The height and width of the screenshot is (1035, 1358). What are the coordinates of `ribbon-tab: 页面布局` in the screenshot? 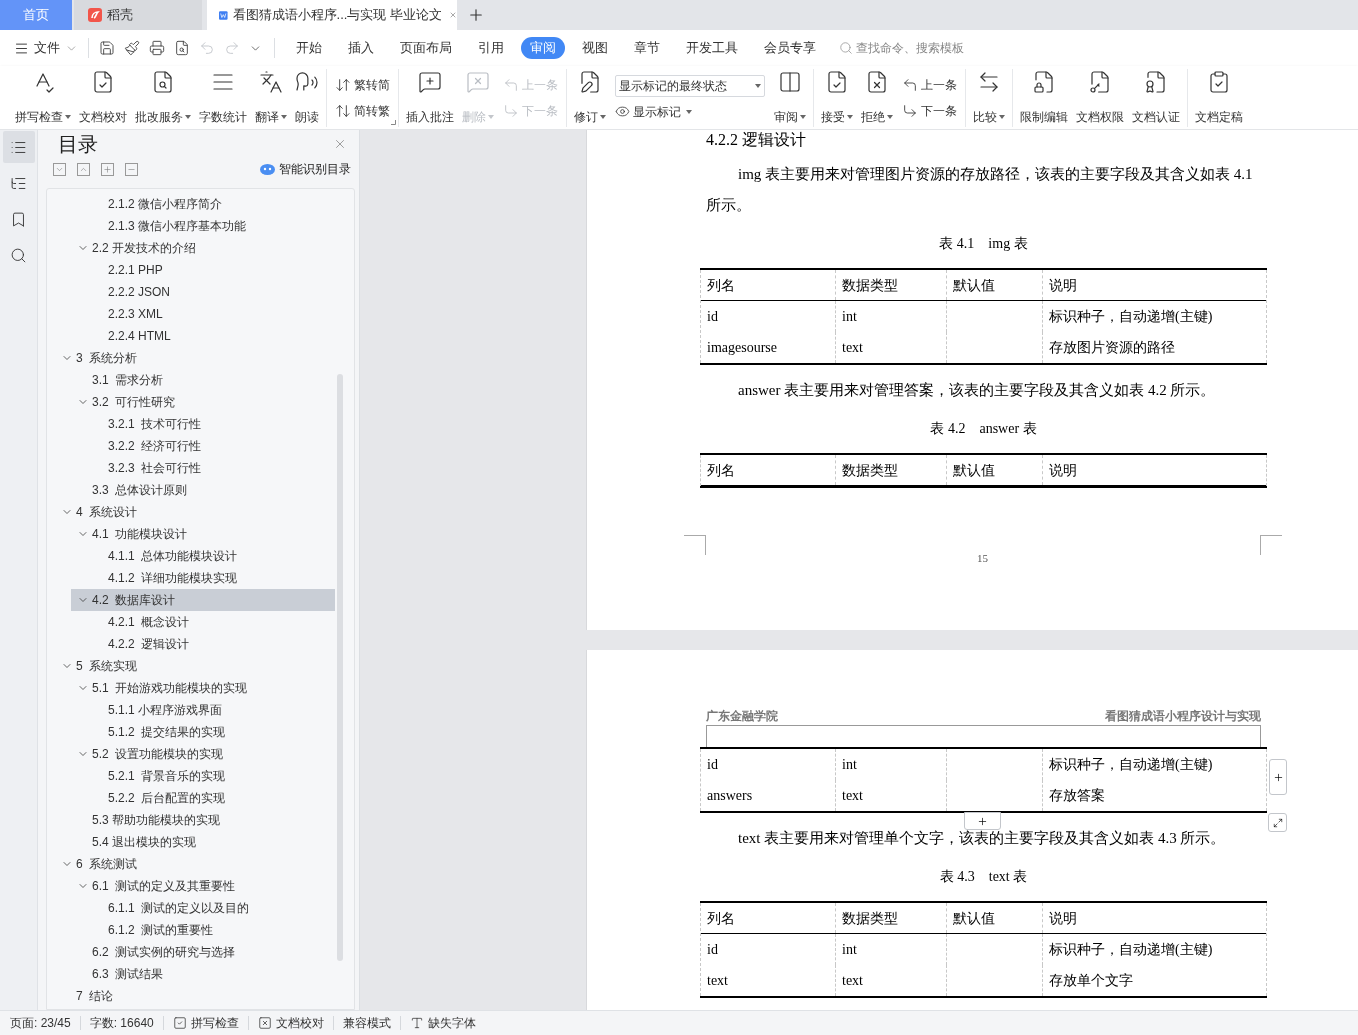 It's located at (426, 48).